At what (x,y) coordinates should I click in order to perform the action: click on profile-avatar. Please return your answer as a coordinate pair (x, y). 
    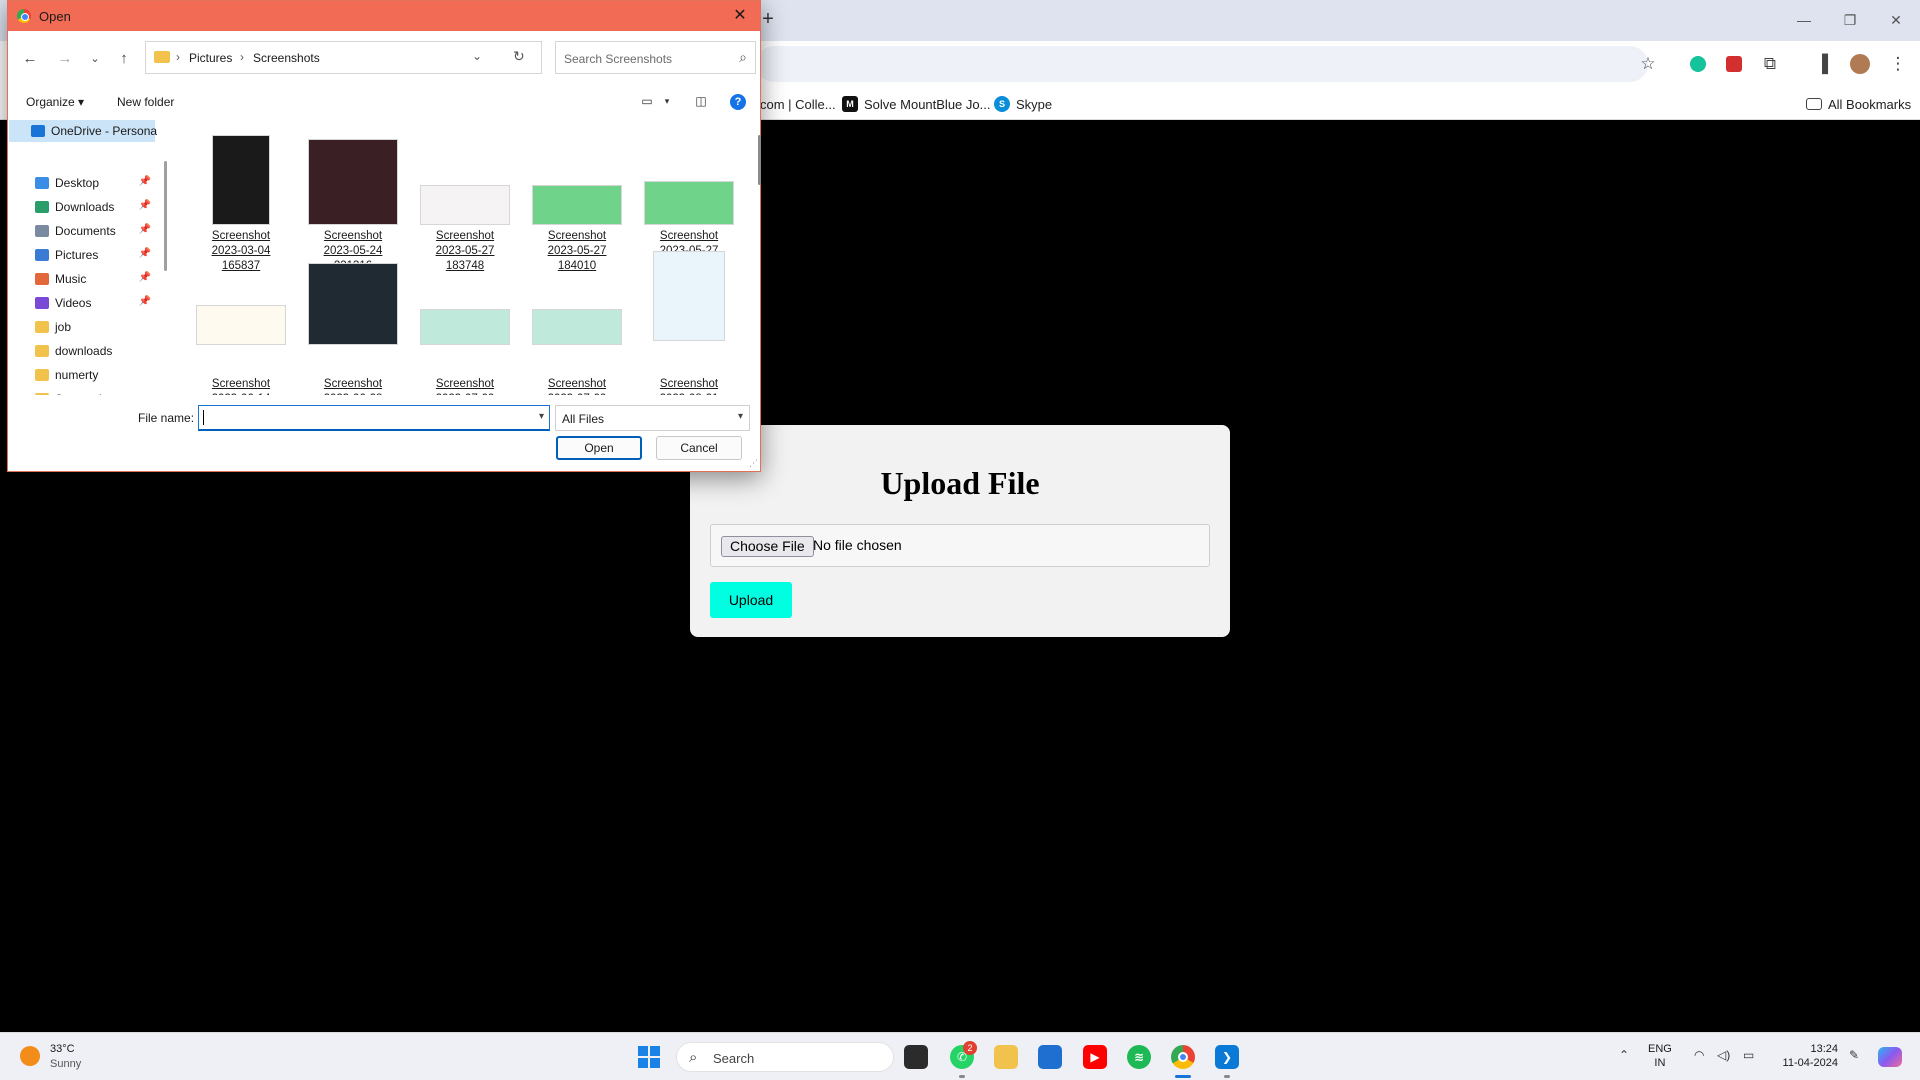
    Looking at the image, I should click on (1860, 64).